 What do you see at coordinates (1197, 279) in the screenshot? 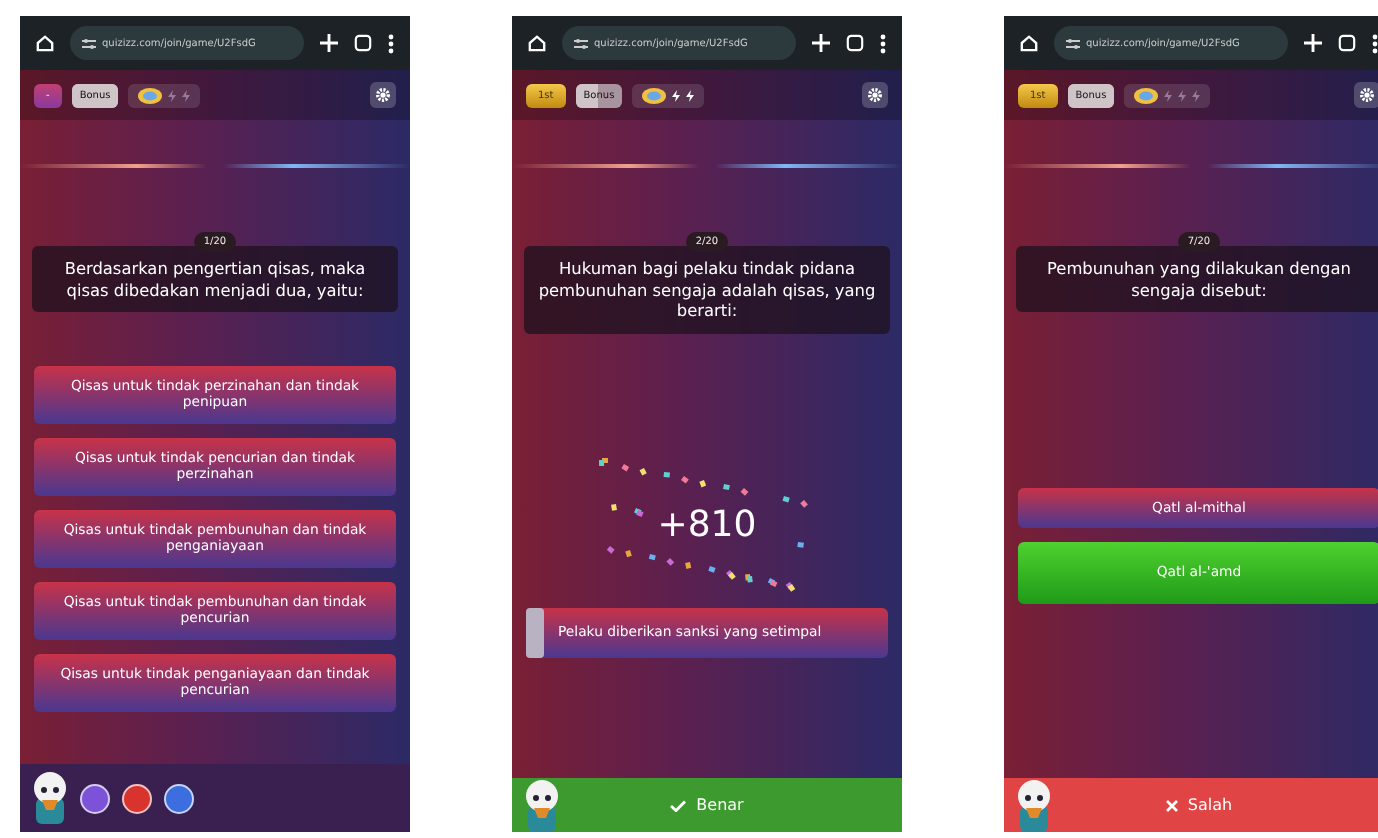
I see `question-text: Pembunuhan yang dilakukan dengan sengaja disebut:` at bounding box center [1197, 279].